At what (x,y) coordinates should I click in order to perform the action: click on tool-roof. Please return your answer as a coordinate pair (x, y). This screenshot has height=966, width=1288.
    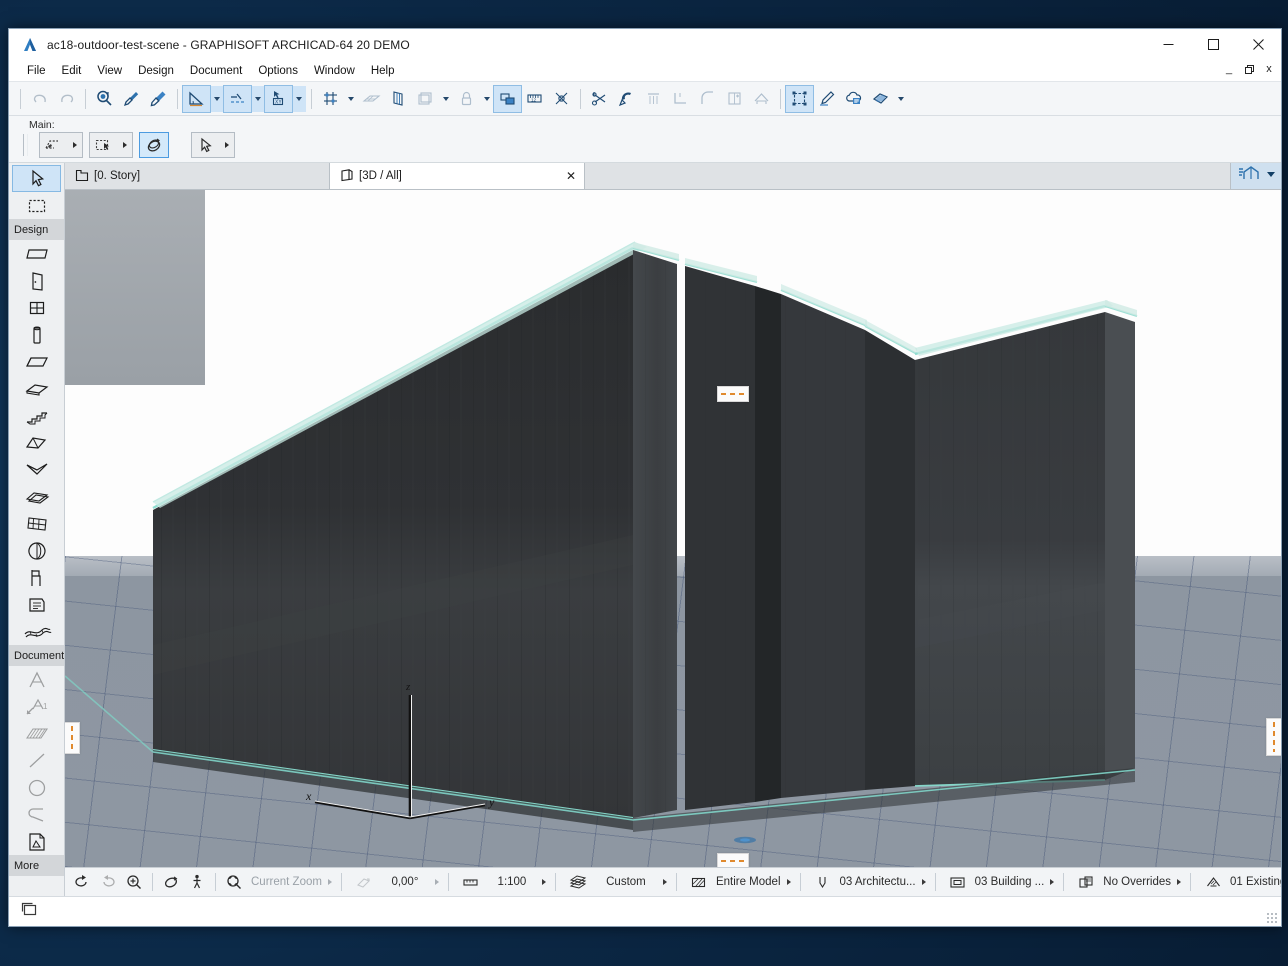
    Looking at the image, I should click on (36, 442).